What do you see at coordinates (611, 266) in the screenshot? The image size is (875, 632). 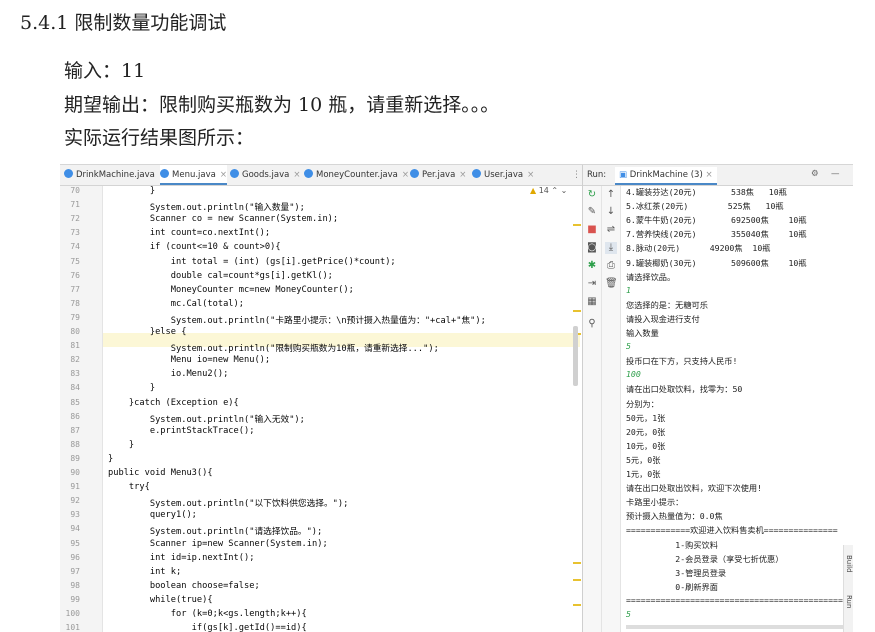 I see `print-icon: ⎙` at bounding box center [611, 266].